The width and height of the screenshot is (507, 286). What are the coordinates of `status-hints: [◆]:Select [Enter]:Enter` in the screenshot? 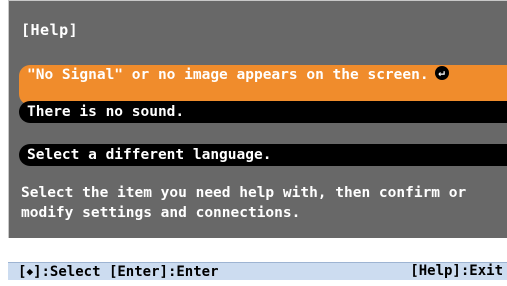 It's located at (118, 272).